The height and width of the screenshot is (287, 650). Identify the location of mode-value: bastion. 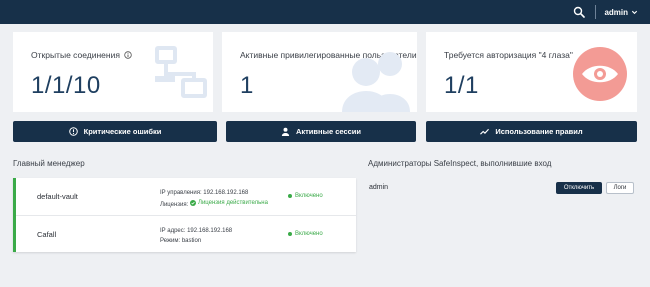
(191, 241).